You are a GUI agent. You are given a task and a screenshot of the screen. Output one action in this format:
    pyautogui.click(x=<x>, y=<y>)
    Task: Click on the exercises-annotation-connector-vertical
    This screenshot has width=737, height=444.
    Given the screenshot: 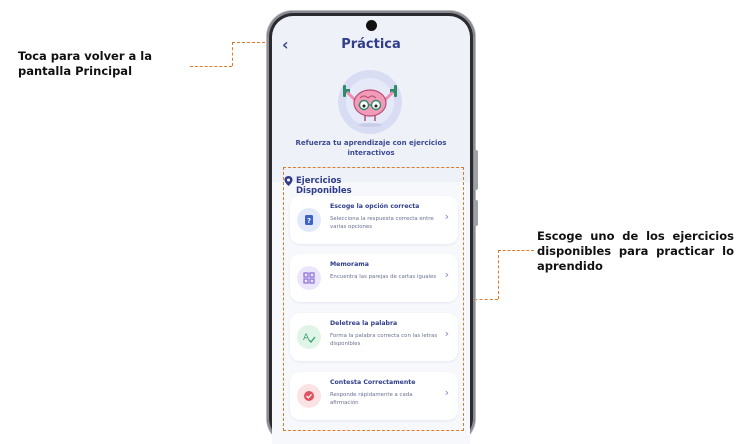 What is the action you would take?
    pyautogui.click(x=498, y=274)
    